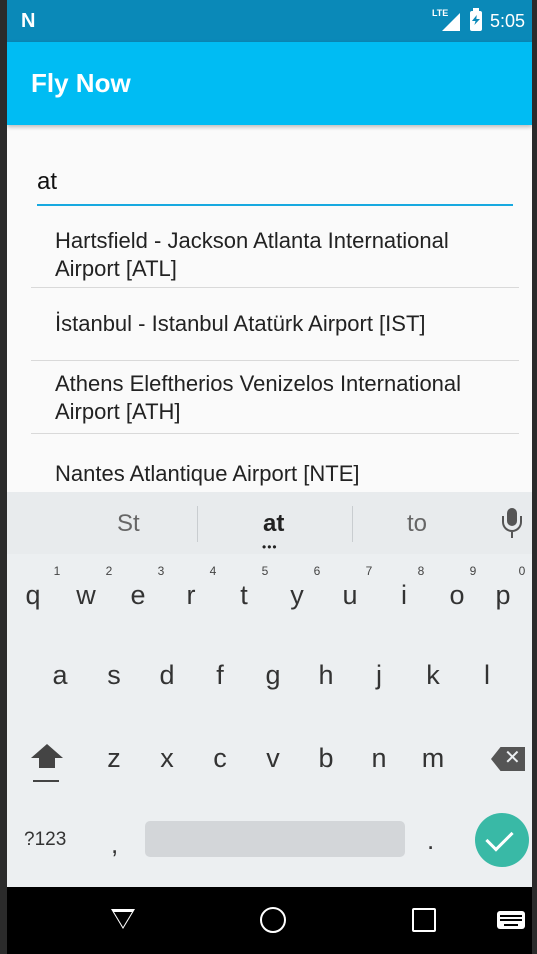  What do you see at coordinates (487, 675) in the screenshot?
I see `key-l: l` at bounding box center [487, 675].